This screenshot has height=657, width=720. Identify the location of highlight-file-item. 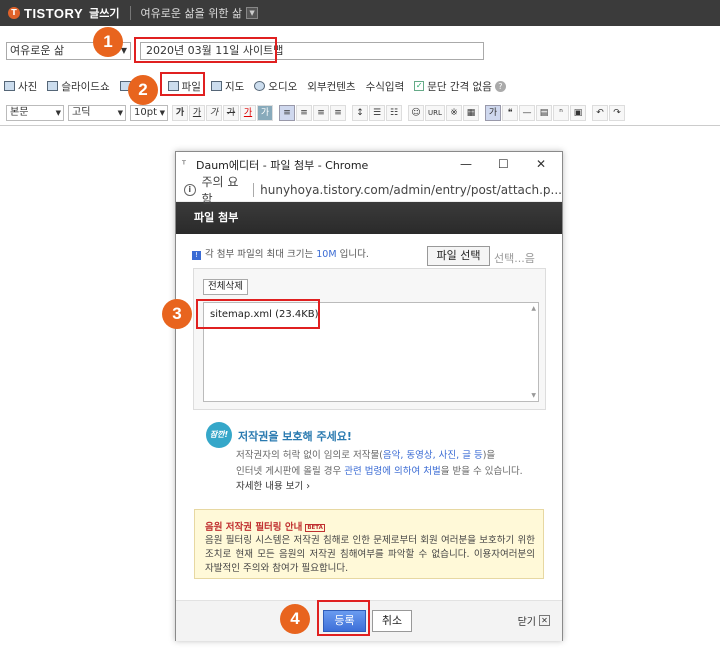
(258, 314).